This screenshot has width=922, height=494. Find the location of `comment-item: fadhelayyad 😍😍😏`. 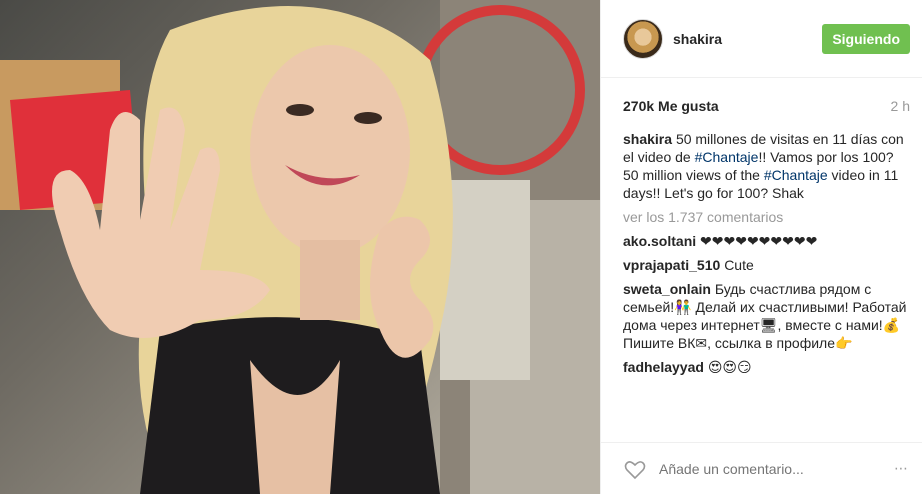

comment-item: fadhelayyad 😍😍😏 is located at coordinates (765, 367).